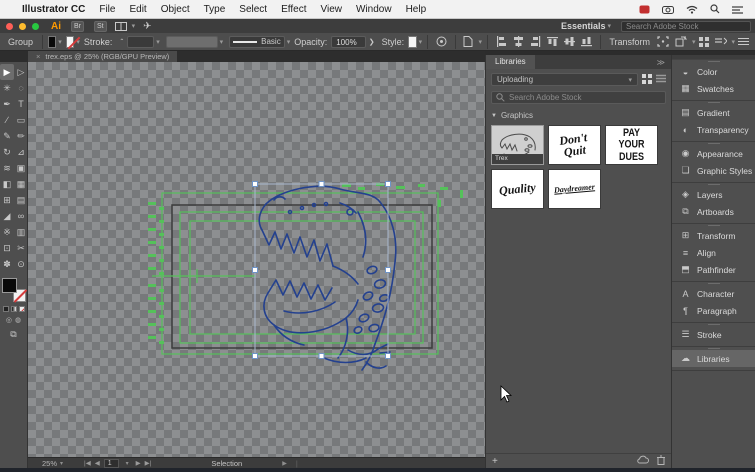 This screenshot has width=755, height=472. I want to click on add-library-item-button: +, so click(495, 461).